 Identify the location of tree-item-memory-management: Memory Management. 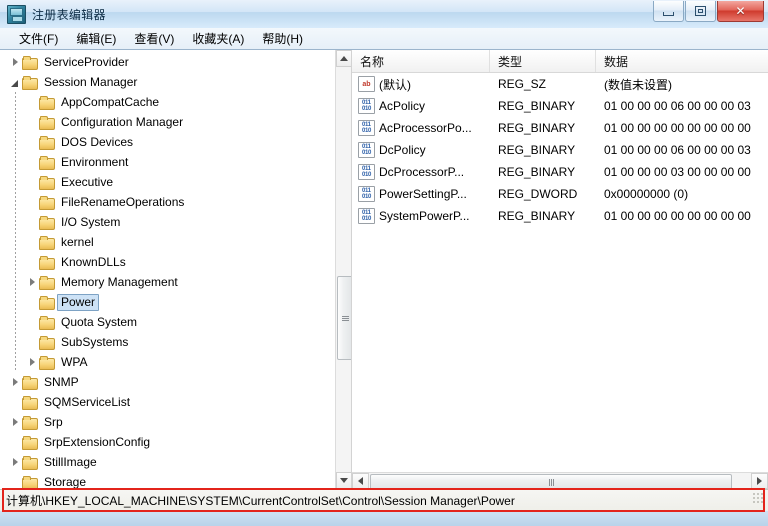
(168, 282).